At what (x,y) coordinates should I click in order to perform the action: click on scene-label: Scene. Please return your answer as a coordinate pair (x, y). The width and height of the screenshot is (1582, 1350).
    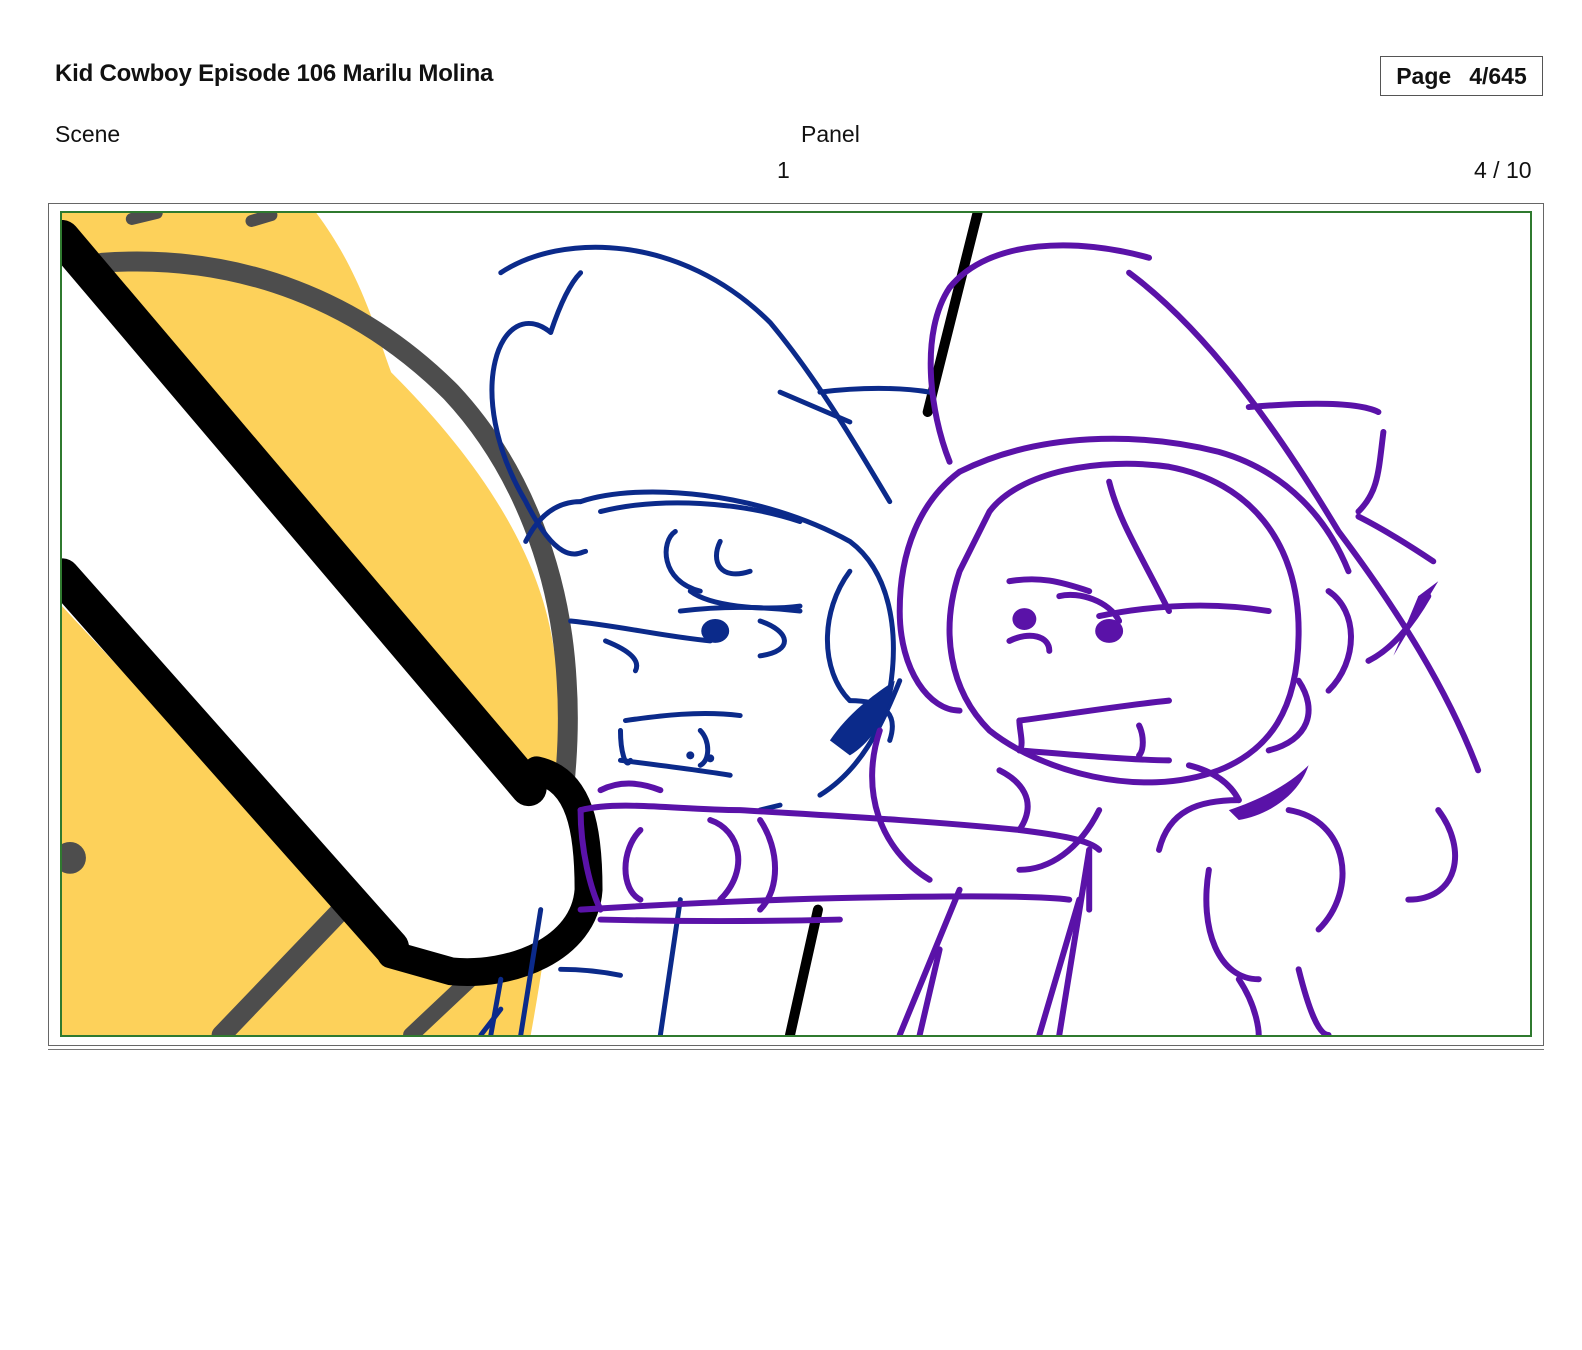
    Looking at the image, I should click on (88, 134).